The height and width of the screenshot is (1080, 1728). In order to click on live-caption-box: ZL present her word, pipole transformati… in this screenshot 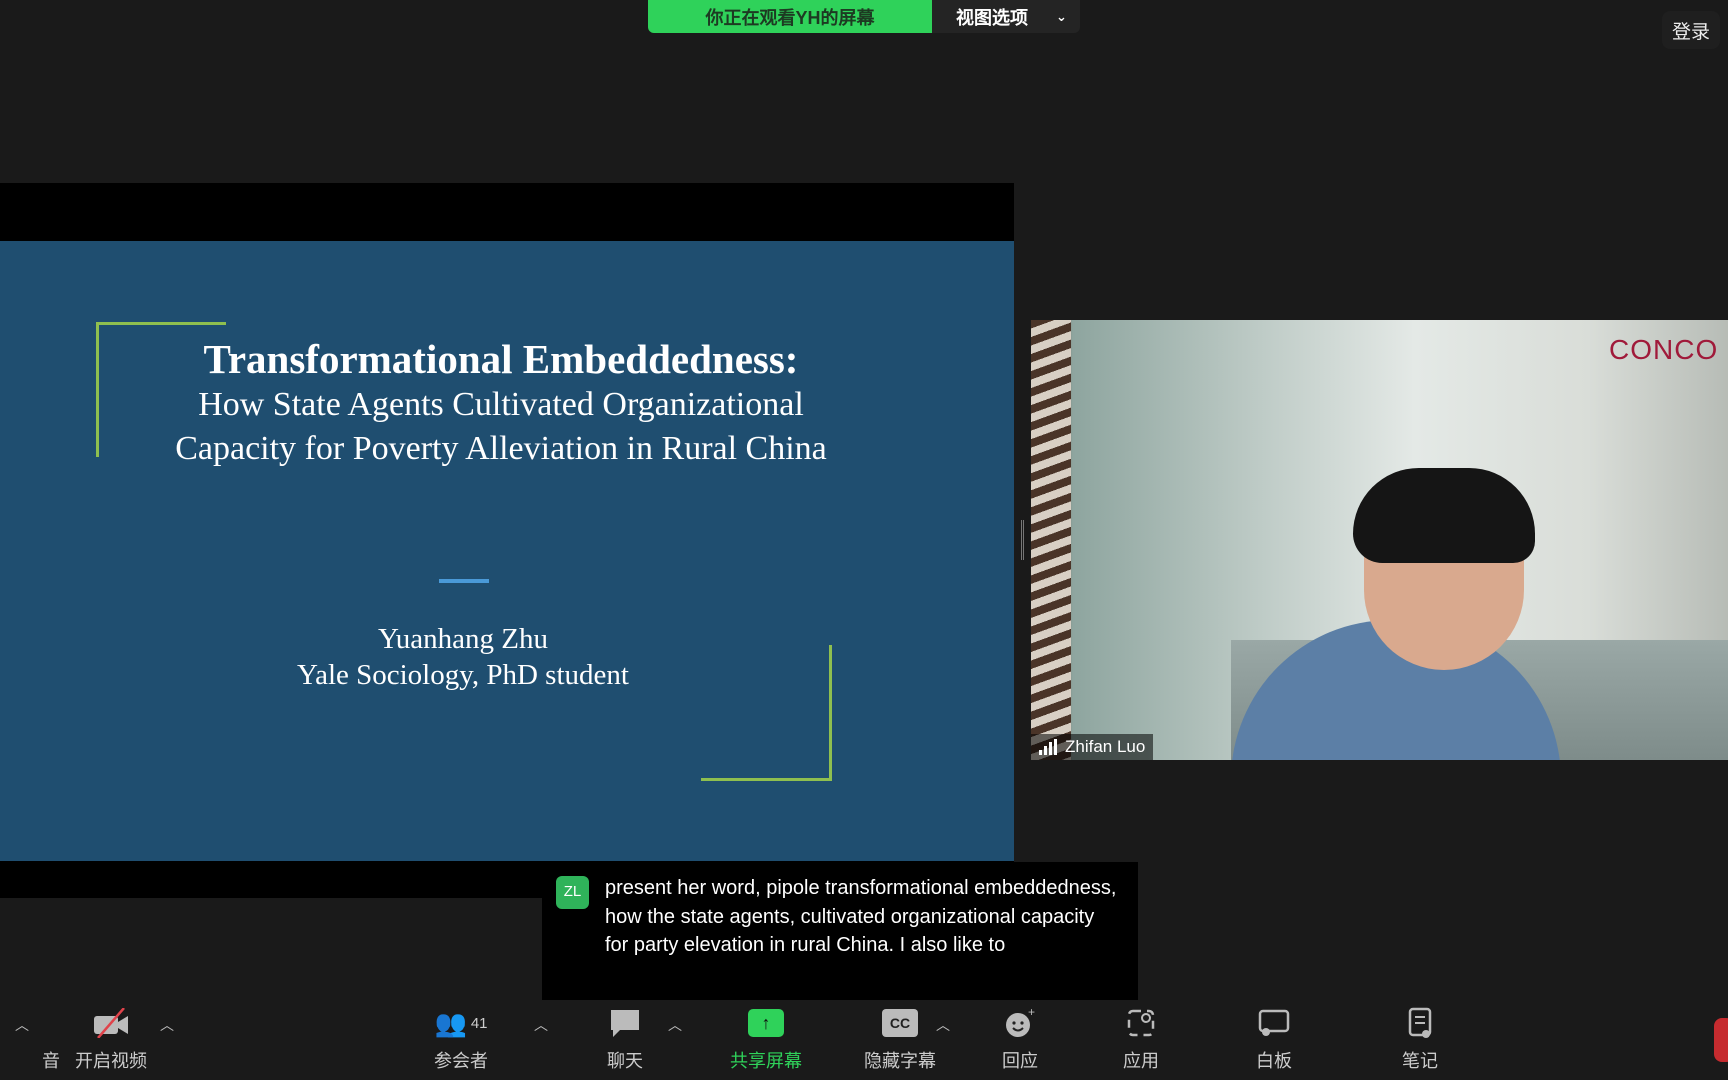, I will do `click(840, 931)`.